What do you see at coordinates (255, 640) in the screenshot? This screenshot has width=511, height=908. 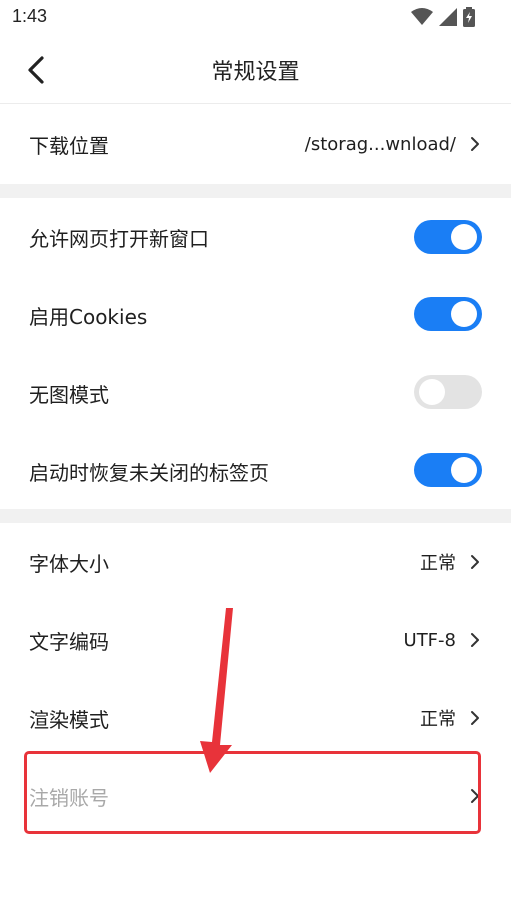 I see `text-encoding-row: 文字编码 UTF-8` at bounding box center [255, 640].